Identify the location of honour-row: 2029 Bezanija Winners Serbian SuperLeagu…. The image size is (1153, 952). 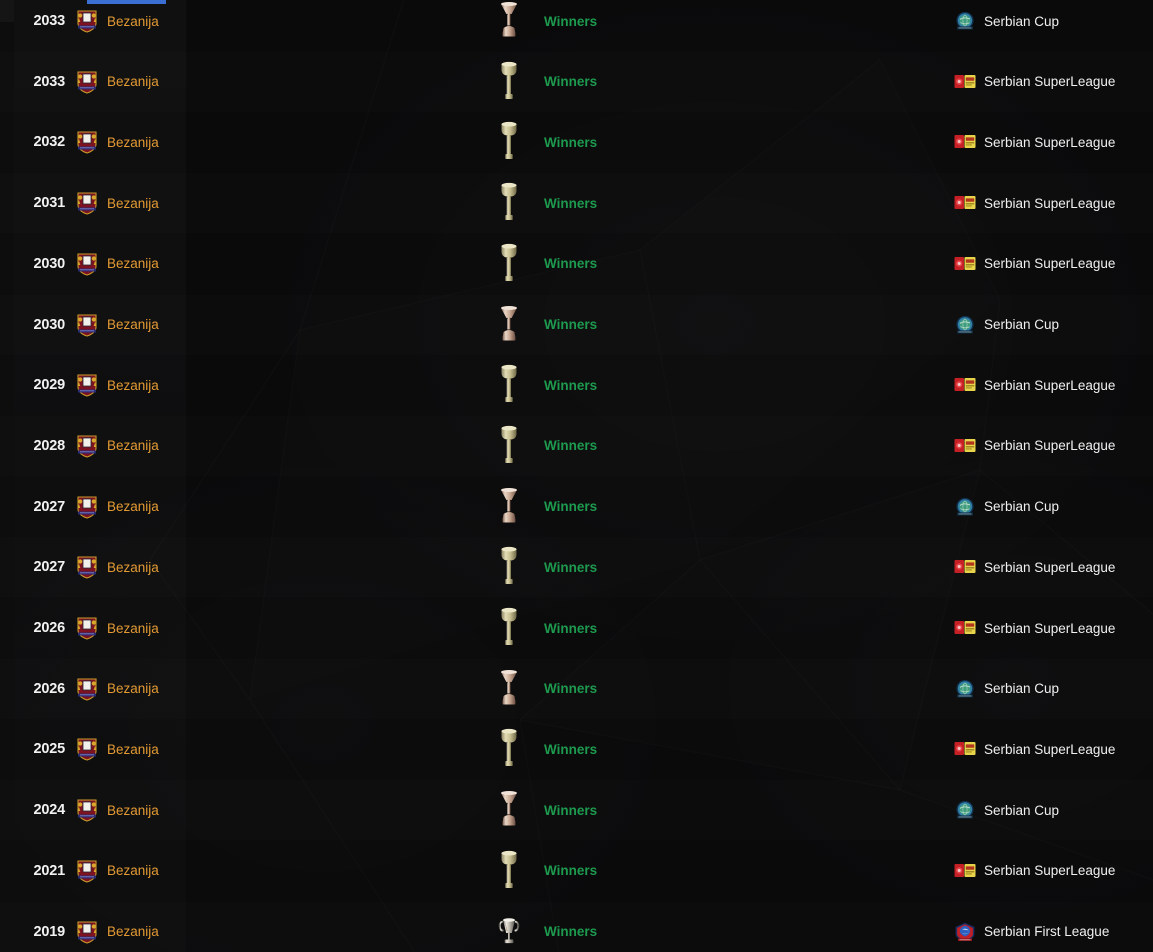
(576, 385).